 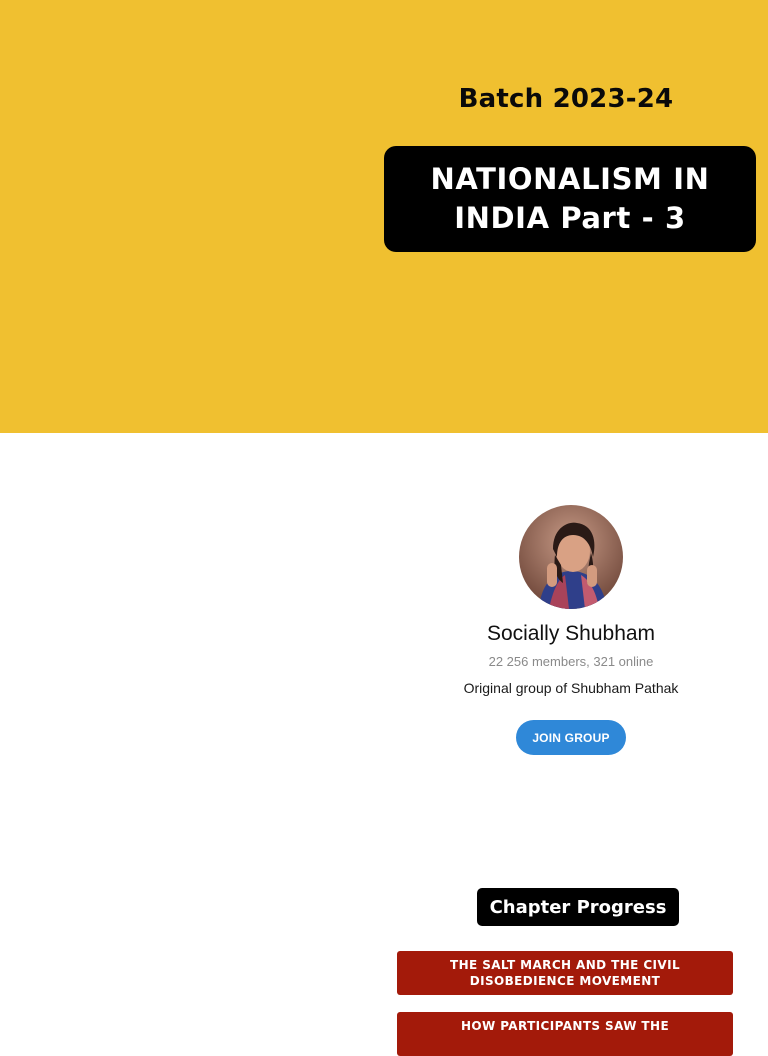 I want to click on title-box: NATIONALISM IN INDIA Part - 3, so click(x=570, y=199).